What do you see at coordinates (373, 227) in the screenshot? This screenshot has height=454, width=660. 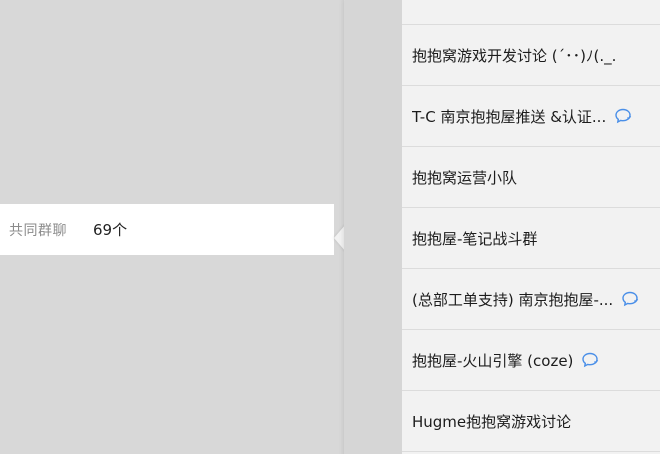 I see `avatar-column` at bounding box center [373, 227].